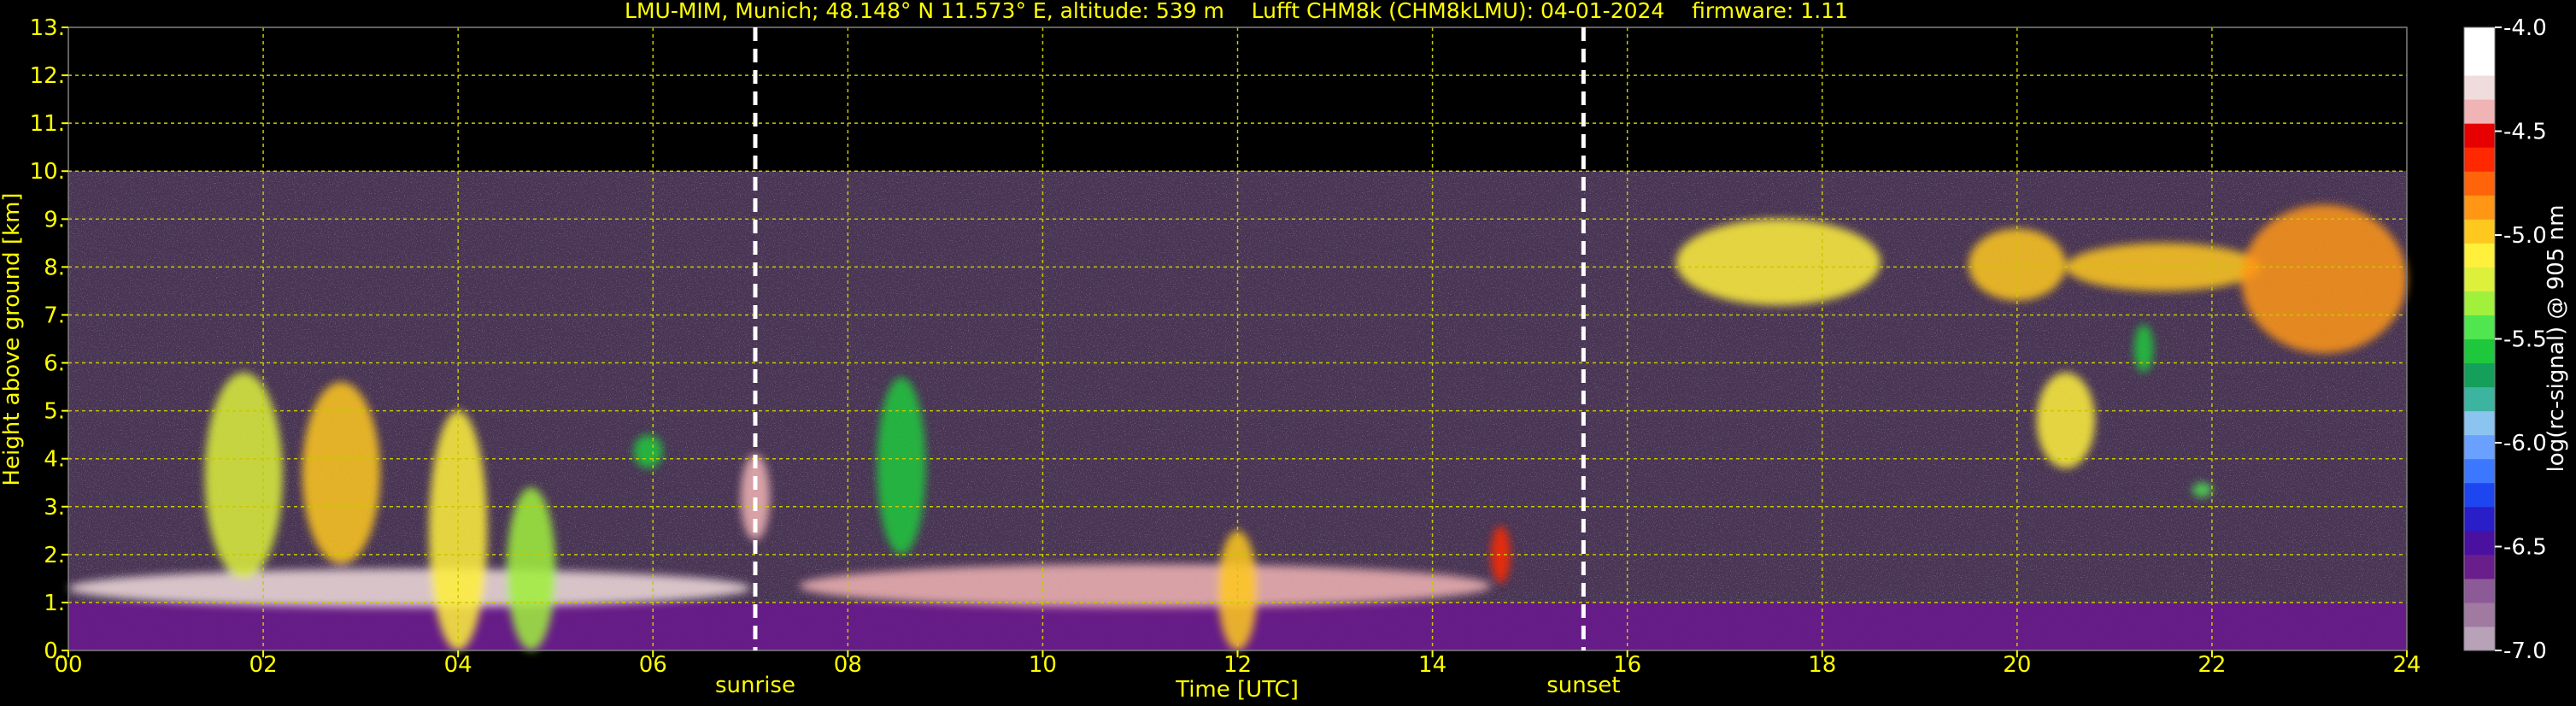 This screenshot has height=706, width=2576. What do you see at coordinates (2525, 548) in the screenshot?
I see `colorbar-tick-label-1: -6.5` at bounding box center [2525, 548].